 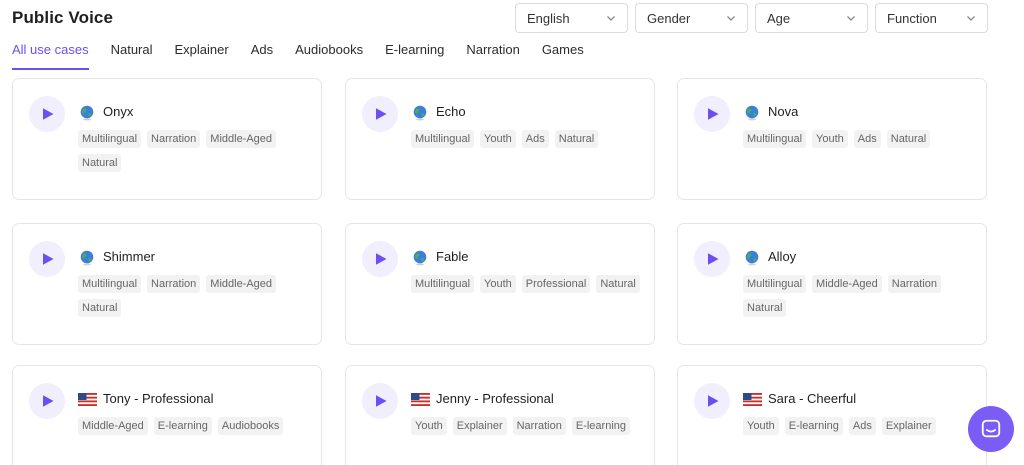 I want to click on page-title: Public Voice, so click(x=63, y=17).